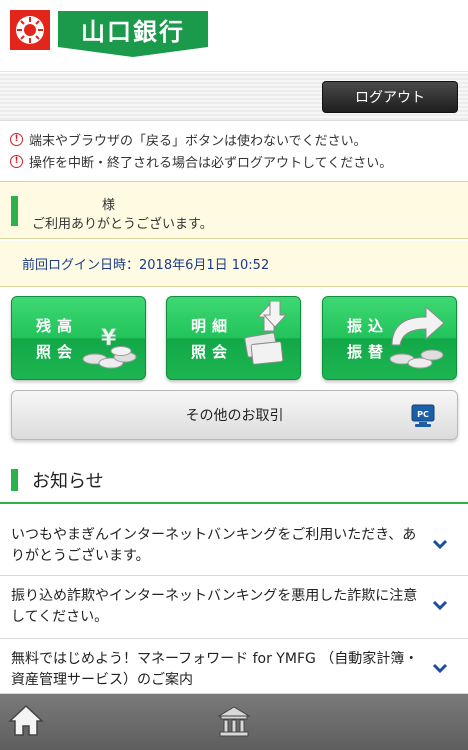 This screenshot has width=468, height=750. I want to click on svg-text: PC, so click(423, 414).